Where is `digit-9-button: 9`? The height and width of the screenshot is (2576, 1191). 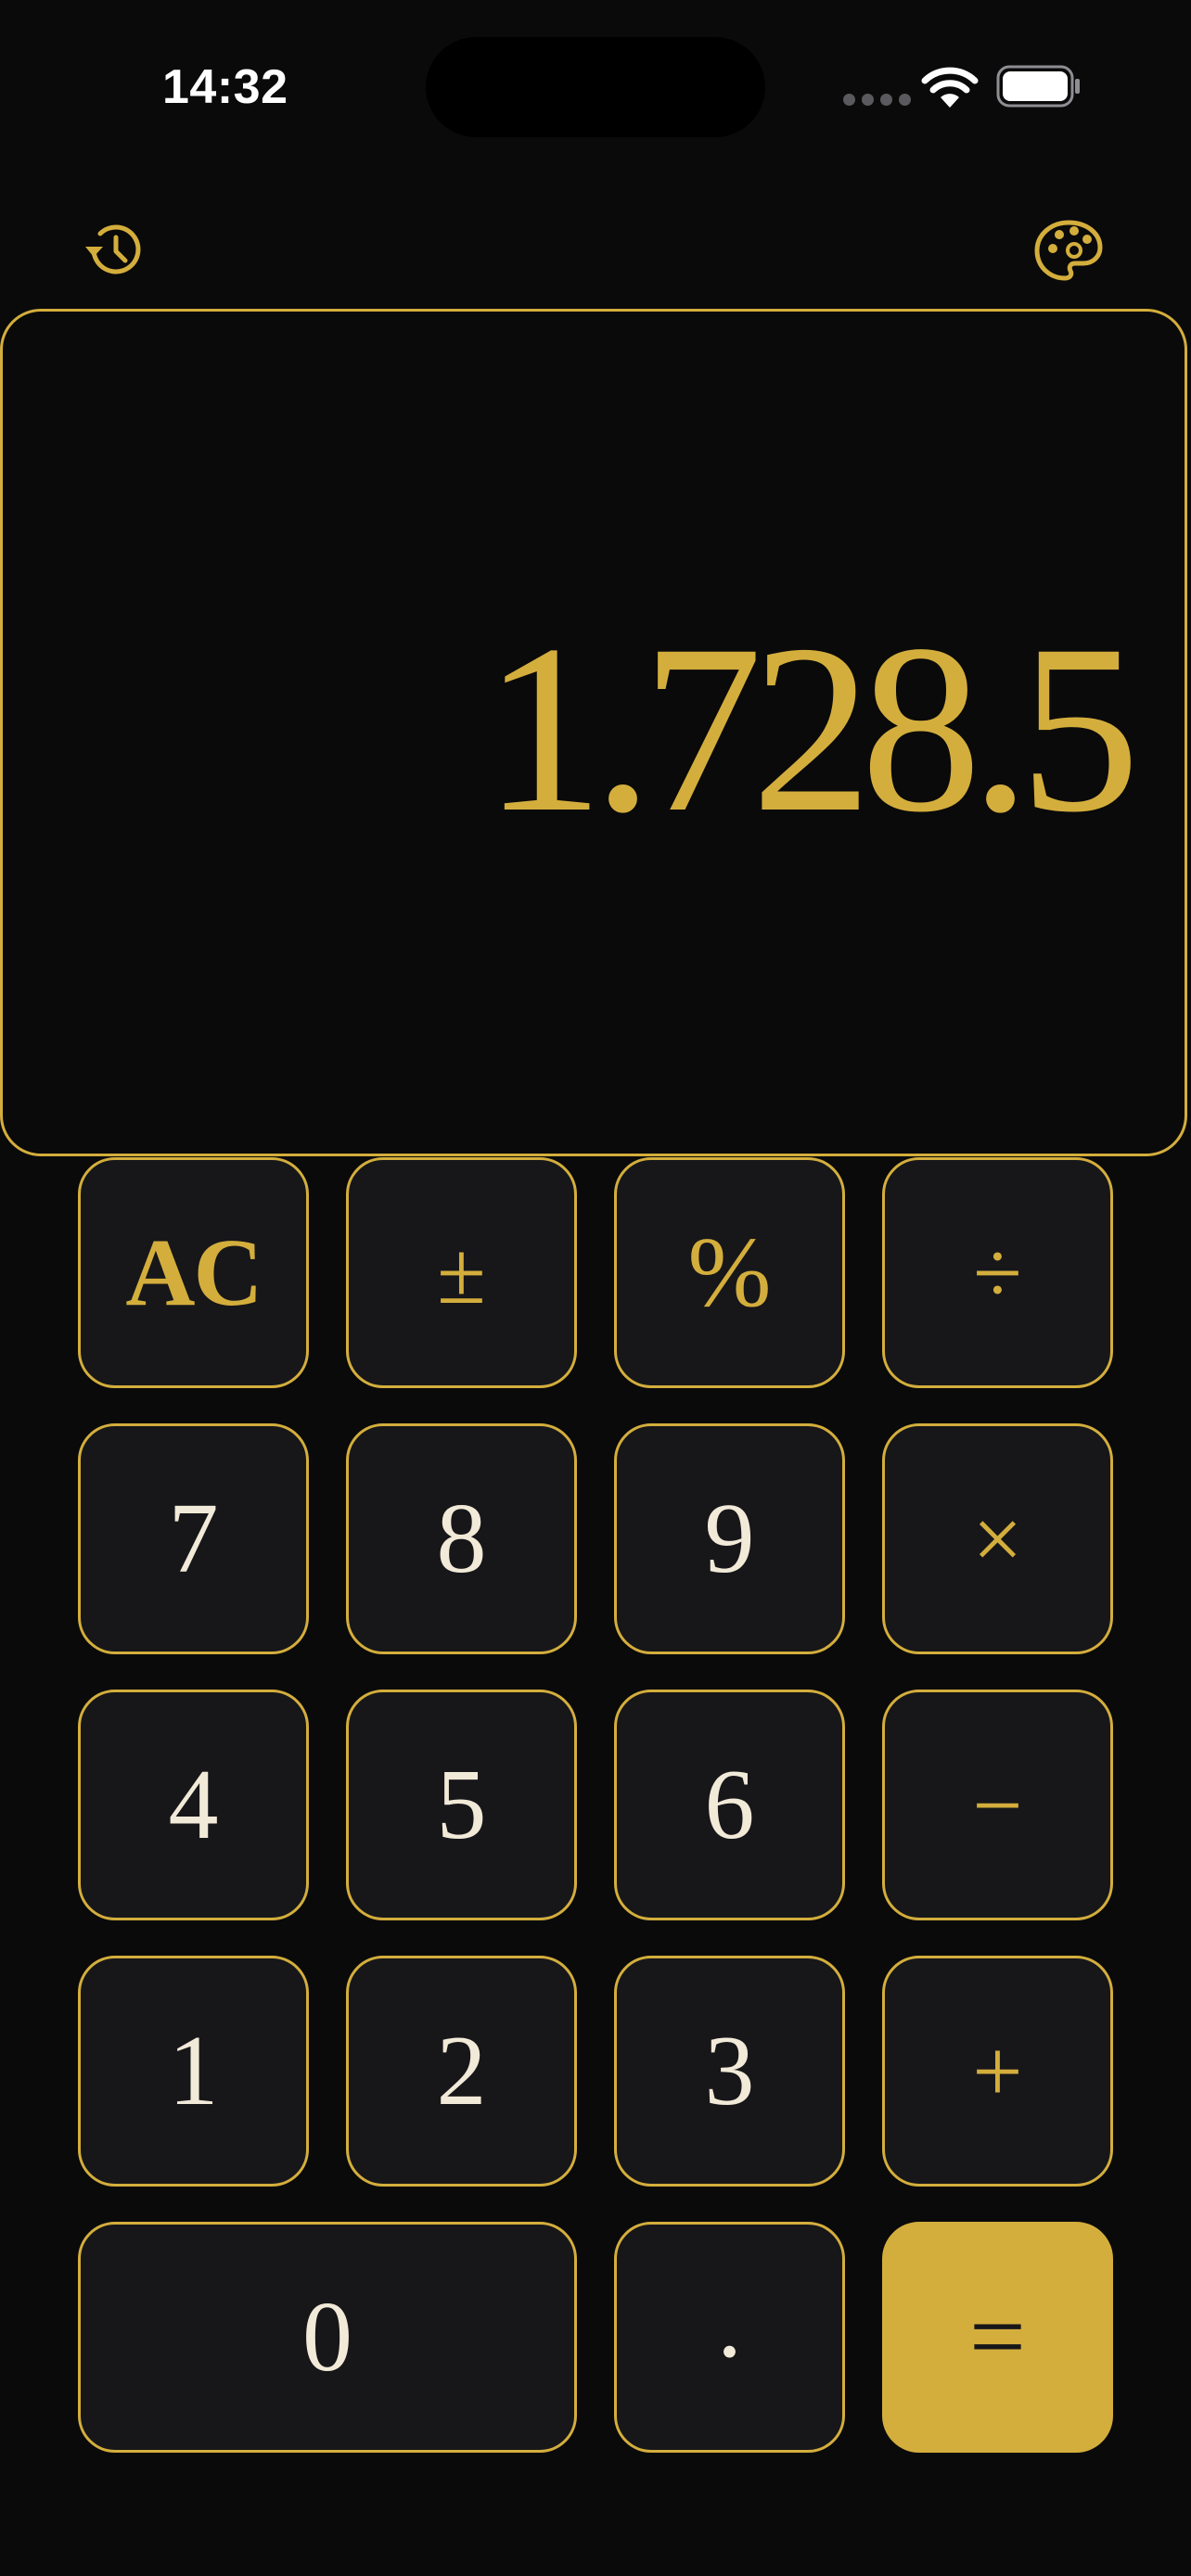
digit-9-button: 9 is located at coordinates (729, 1538).